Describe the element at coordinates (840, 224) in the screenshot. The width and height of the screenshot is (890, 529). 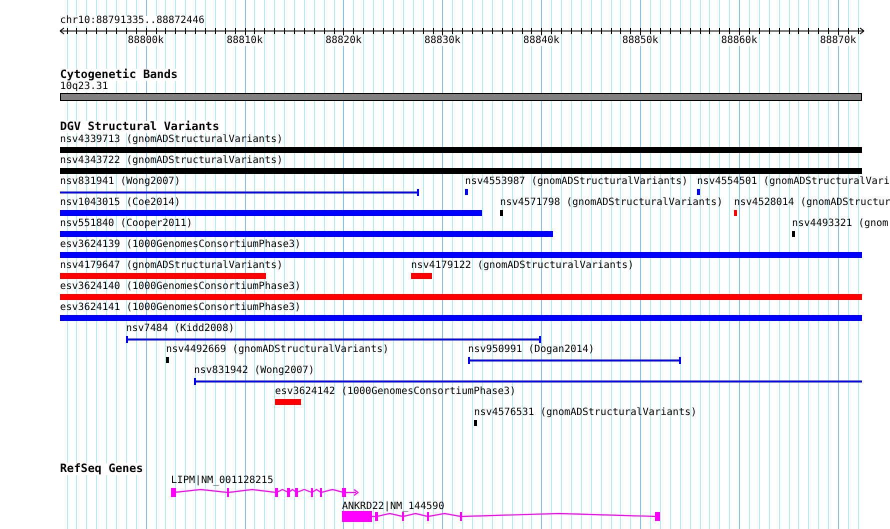
I see `feature-label: nsv4493321 (gnom` at that location.